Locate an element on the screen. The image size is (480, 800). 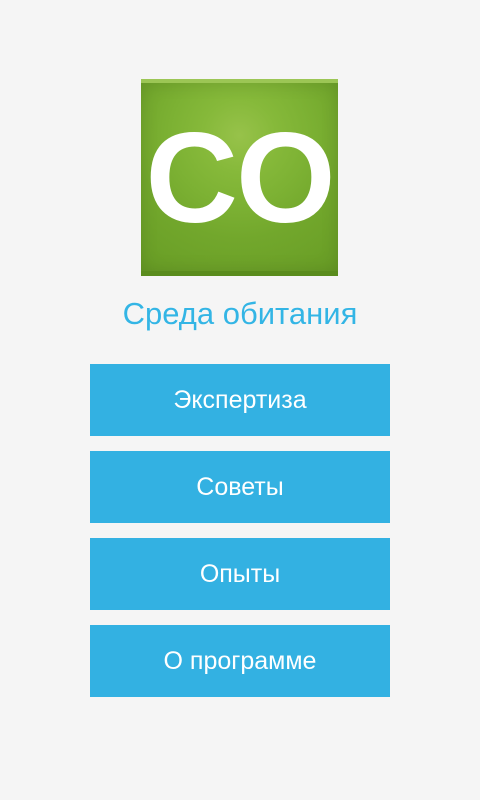
tips-button: Советы is located at coordinates (240, 487).